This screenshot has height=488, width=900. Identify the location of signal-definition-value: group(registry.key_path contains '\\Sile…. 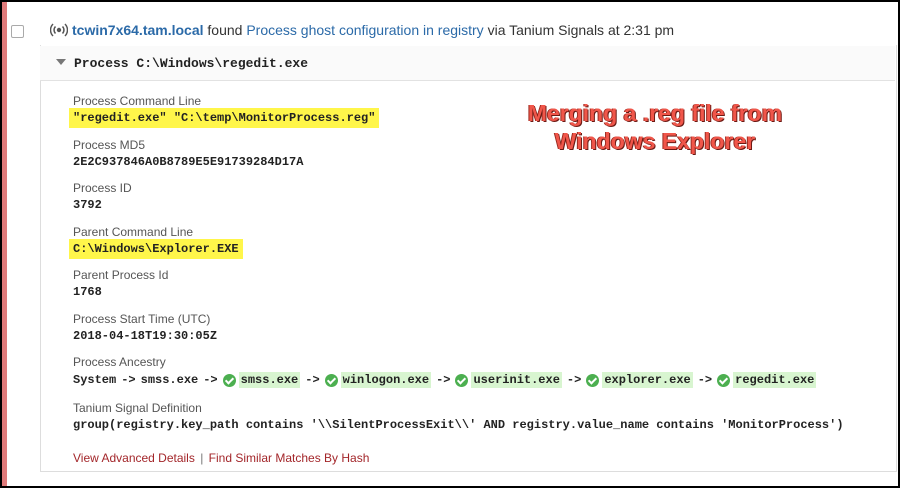
(458, 425).